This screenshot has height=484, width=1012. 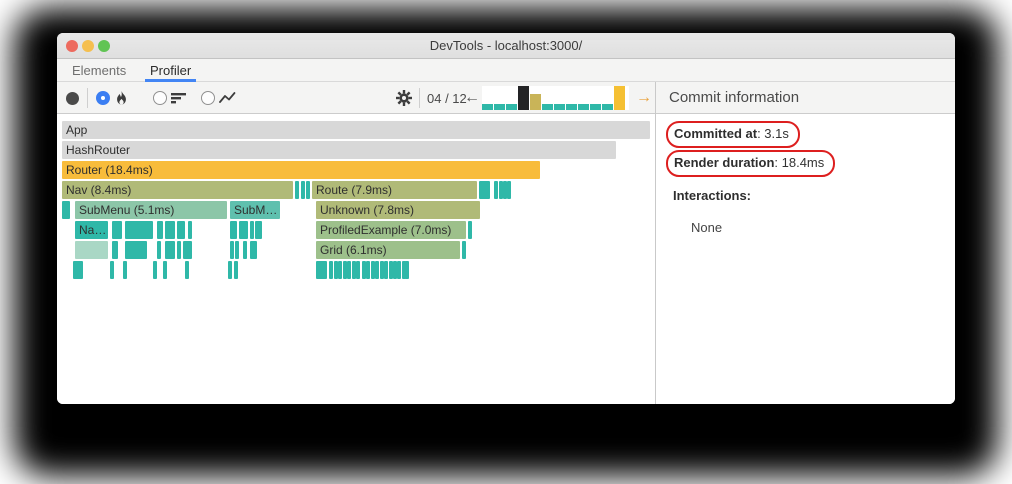 I want to click on interactions-icon, so click(x=227, y=97).